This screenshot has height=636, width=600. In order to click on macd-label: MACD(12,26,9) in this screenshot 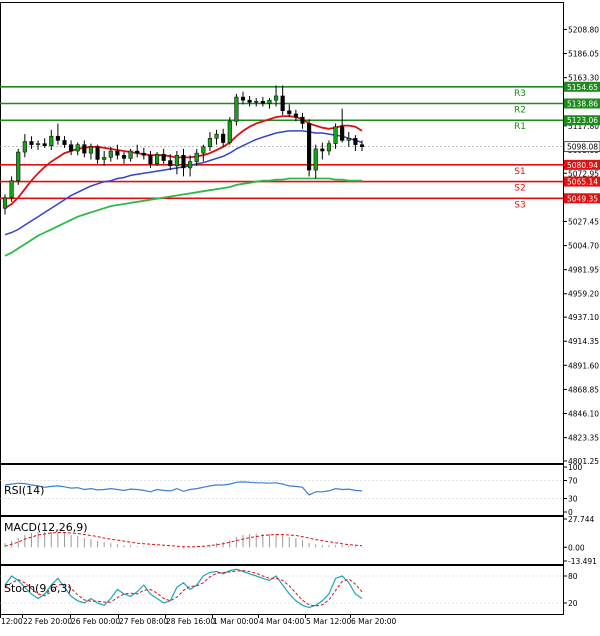, I will do `click(46, 527)`.